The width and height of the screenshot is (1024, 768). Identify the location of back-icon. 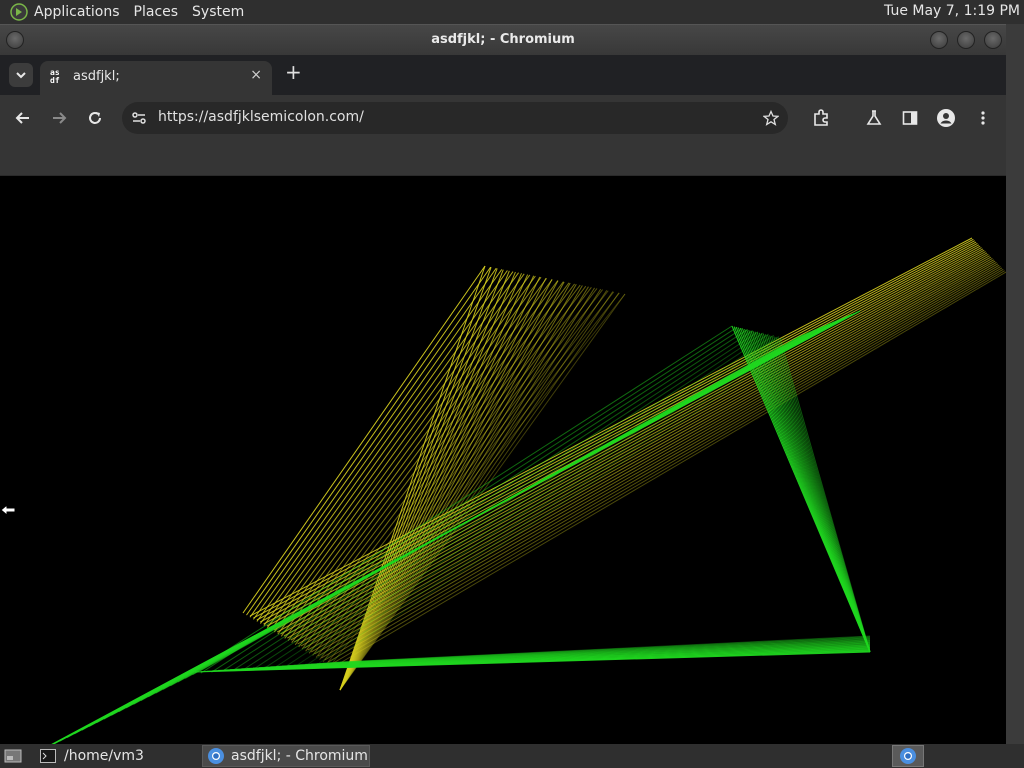
(23, 118).